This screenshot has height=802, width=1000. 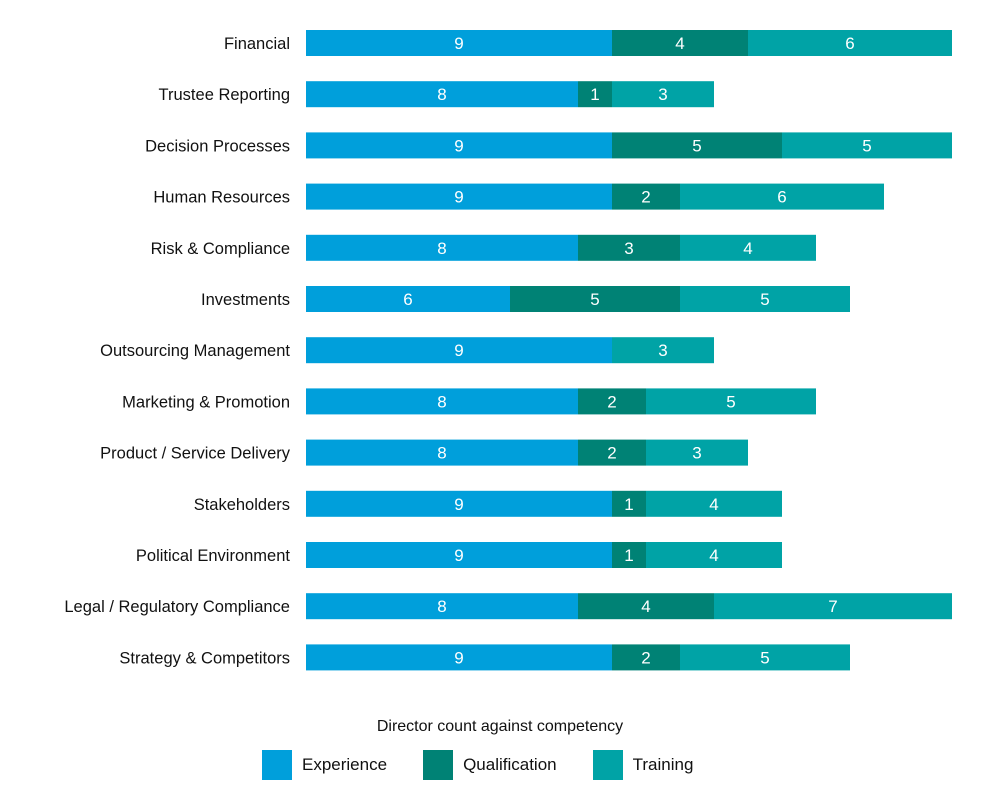 I want to click on category-label: Marketing & Promotion, so click(x=206, y=402).